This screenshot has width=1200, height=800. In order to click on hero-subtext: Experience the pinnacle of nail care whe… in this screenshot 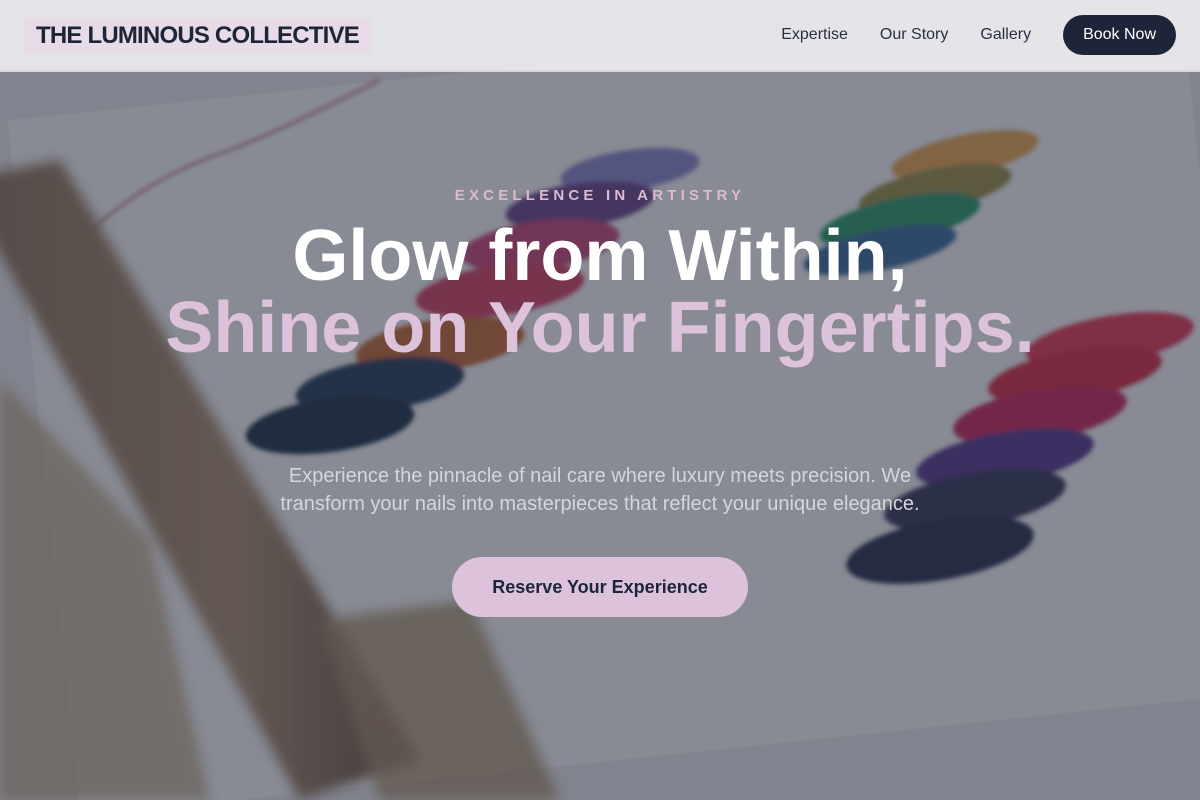, I will do `click(600, 490)`.